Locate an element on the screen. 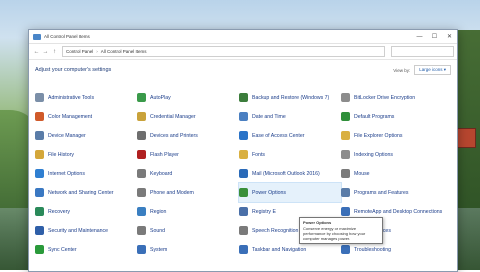 This screenshot has height=272, width=480. recovery-icon is located at coordinates (39, 211).